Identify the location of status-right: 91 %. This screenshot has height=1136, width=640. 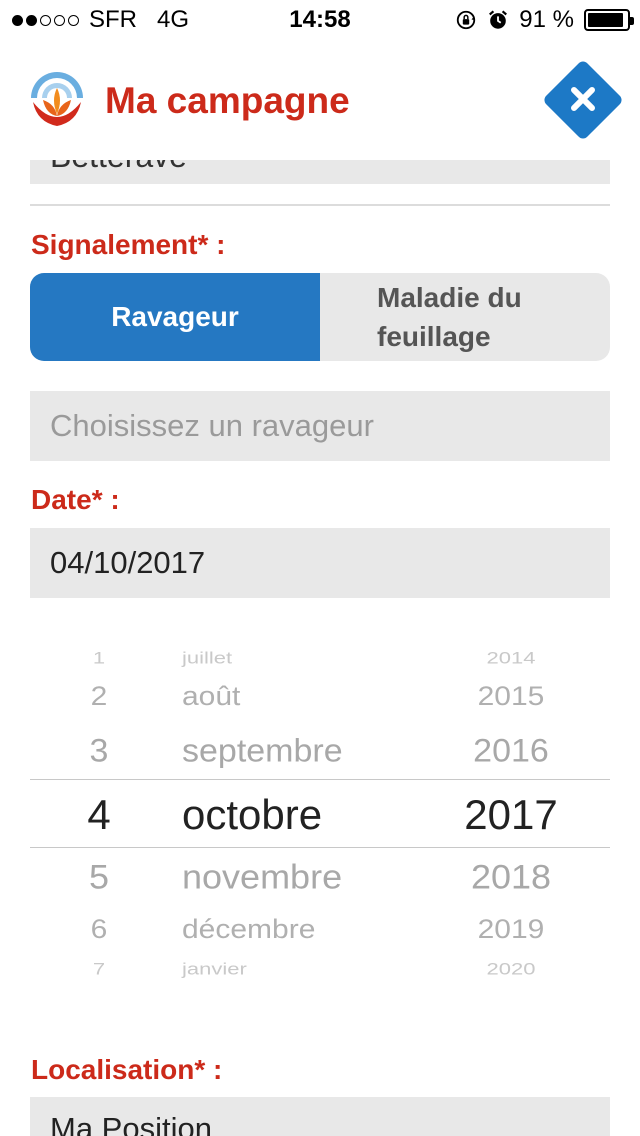
(544, 20).